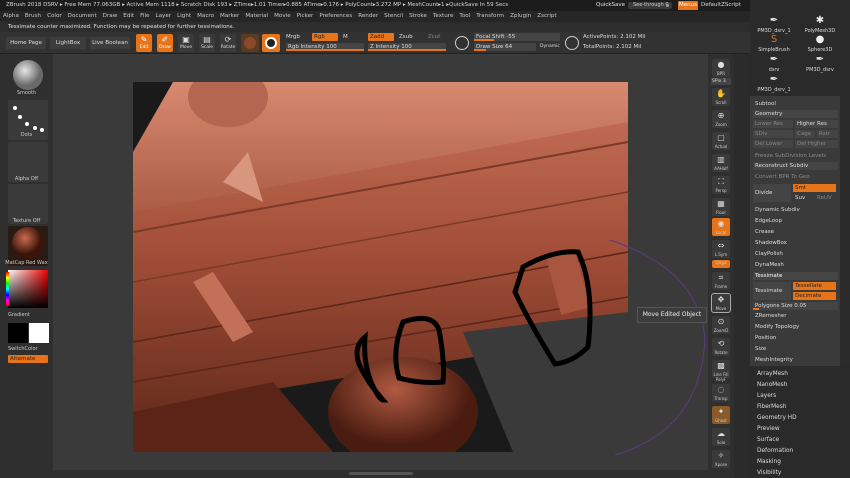 The image size is (850, 478). I want to click on quicksave-button: QuickSave, so click(610, 5).